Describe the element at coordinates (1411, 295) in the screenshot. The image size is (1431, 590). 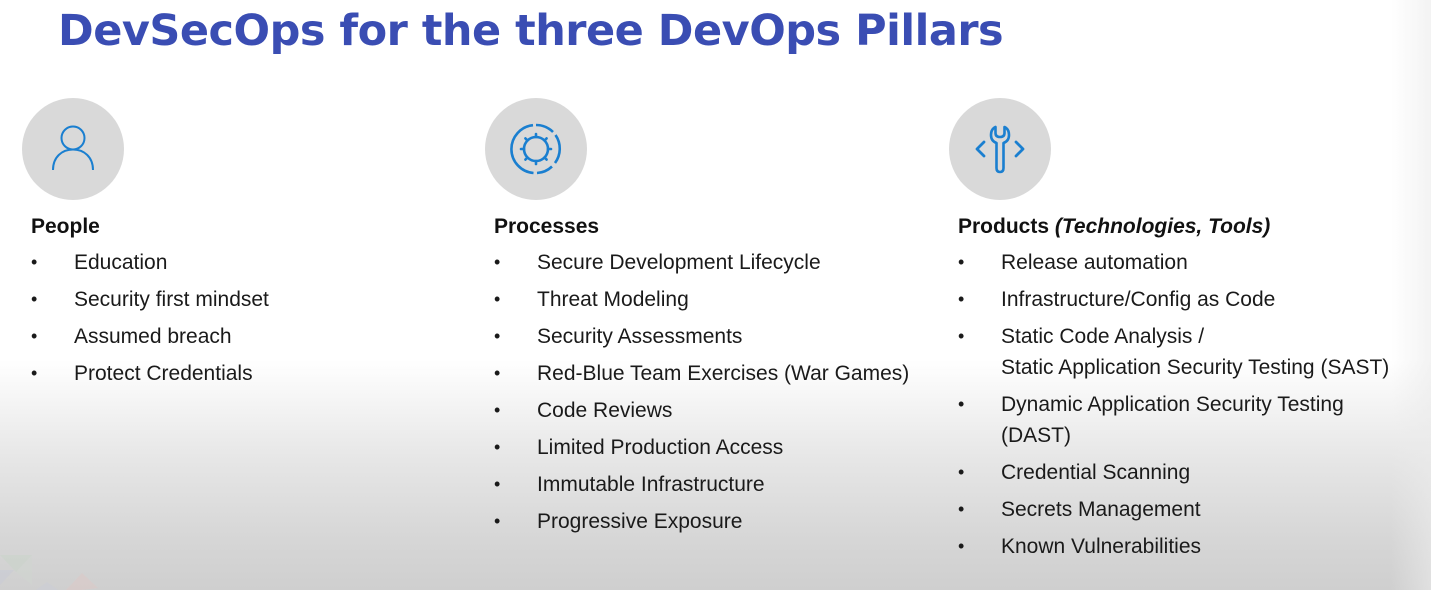
I see `slide-edge-shade` at that location.